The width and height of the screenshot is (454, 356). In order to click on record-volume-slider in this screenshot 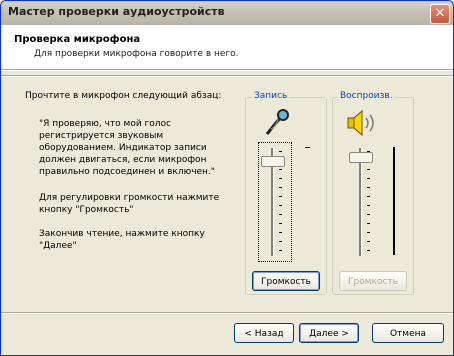, I will do `click(273, 161)`.